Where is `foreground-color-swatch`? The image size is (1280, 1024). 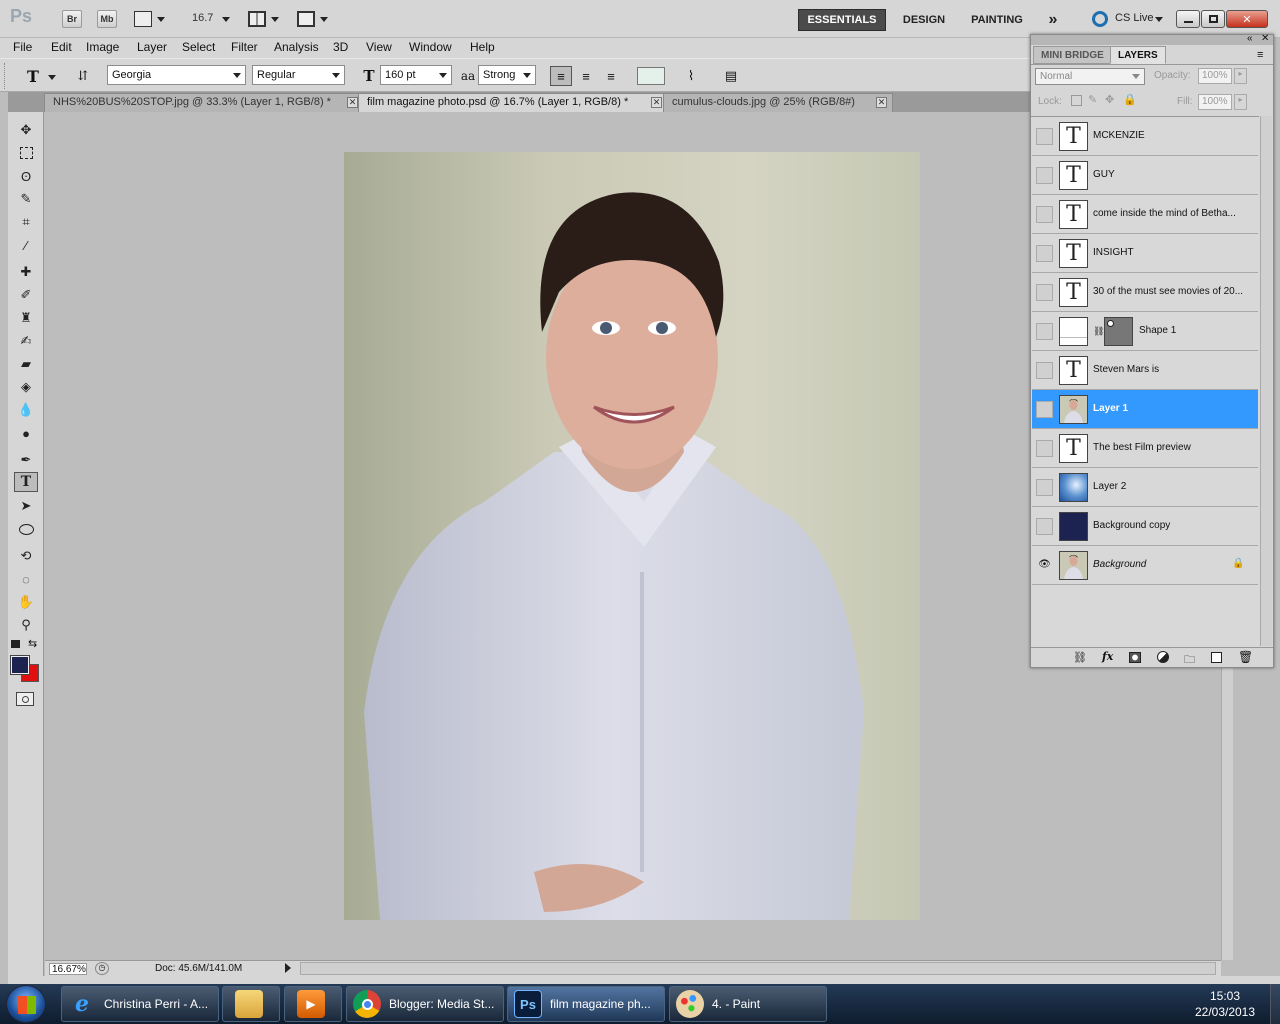 foreground-color-swatch is located at coordinates (20, 665).